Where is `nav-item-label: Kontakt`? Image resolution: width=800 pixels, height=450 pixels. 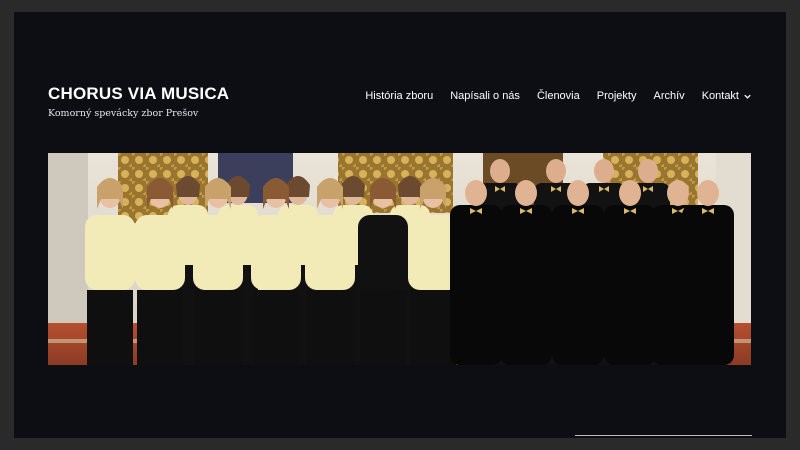
nav-item-label: Kontakt is located at coordinates (720, 96).